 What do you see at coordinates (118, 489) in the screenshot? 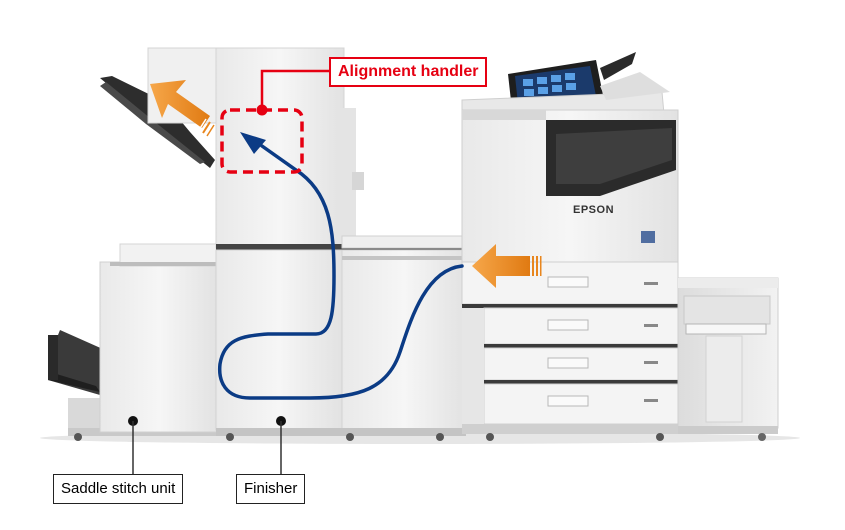
I see `saddle-stitch-unit-label: Saddle stitch unit` at bounding box center [118, 489].